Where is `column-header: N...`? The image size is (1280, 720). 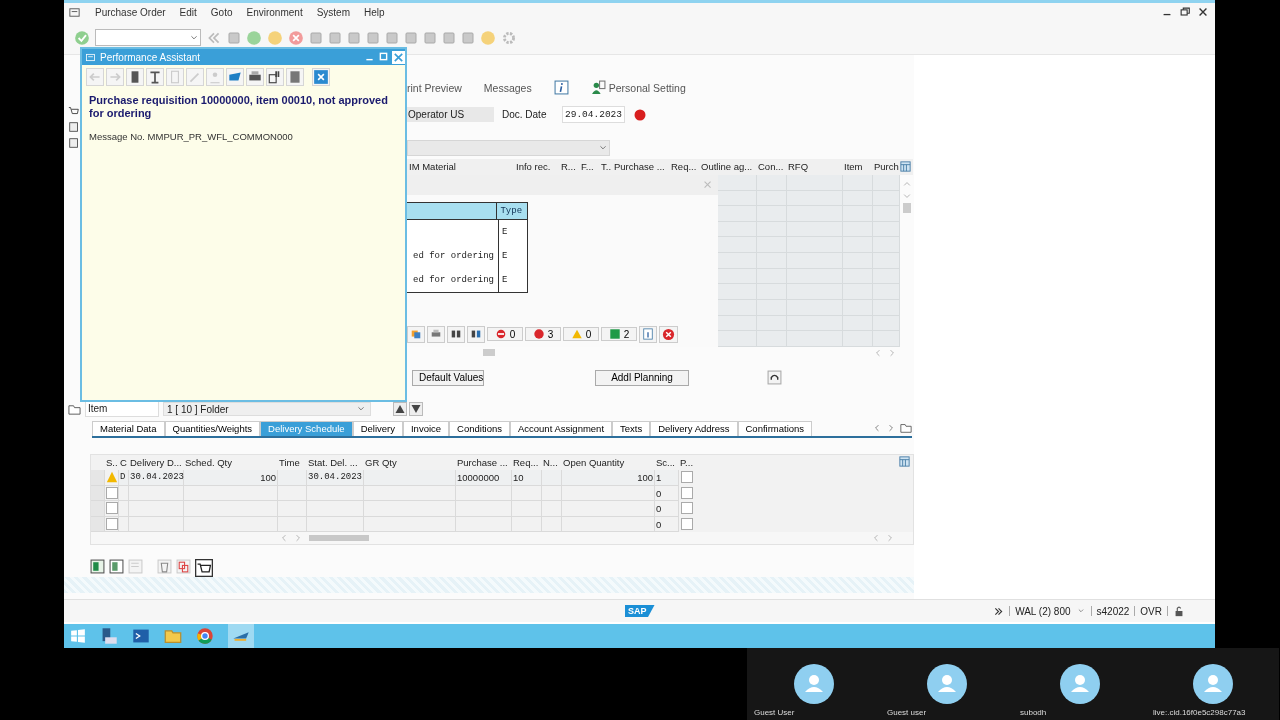 column-header: N... is located at coordinates (552, 462).